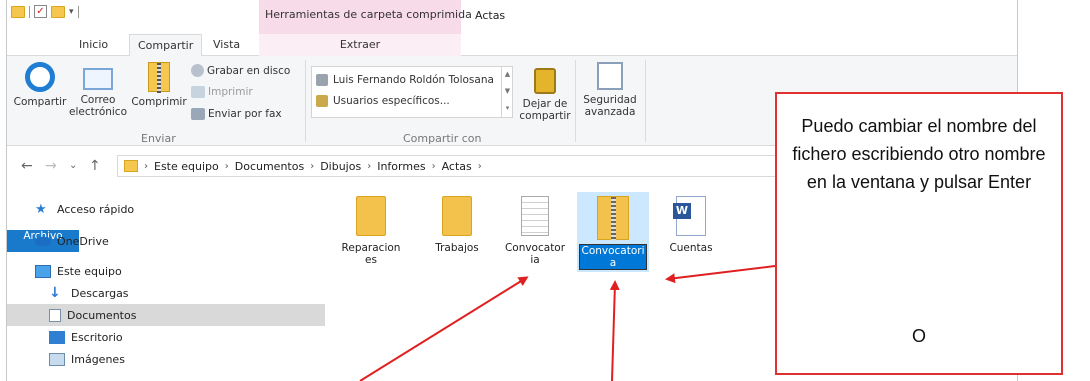  What do you see at coordinates (269, 166) in the screenshot?
I see `breadcrumb-item: Documentos` at bounding box center [269, 166].